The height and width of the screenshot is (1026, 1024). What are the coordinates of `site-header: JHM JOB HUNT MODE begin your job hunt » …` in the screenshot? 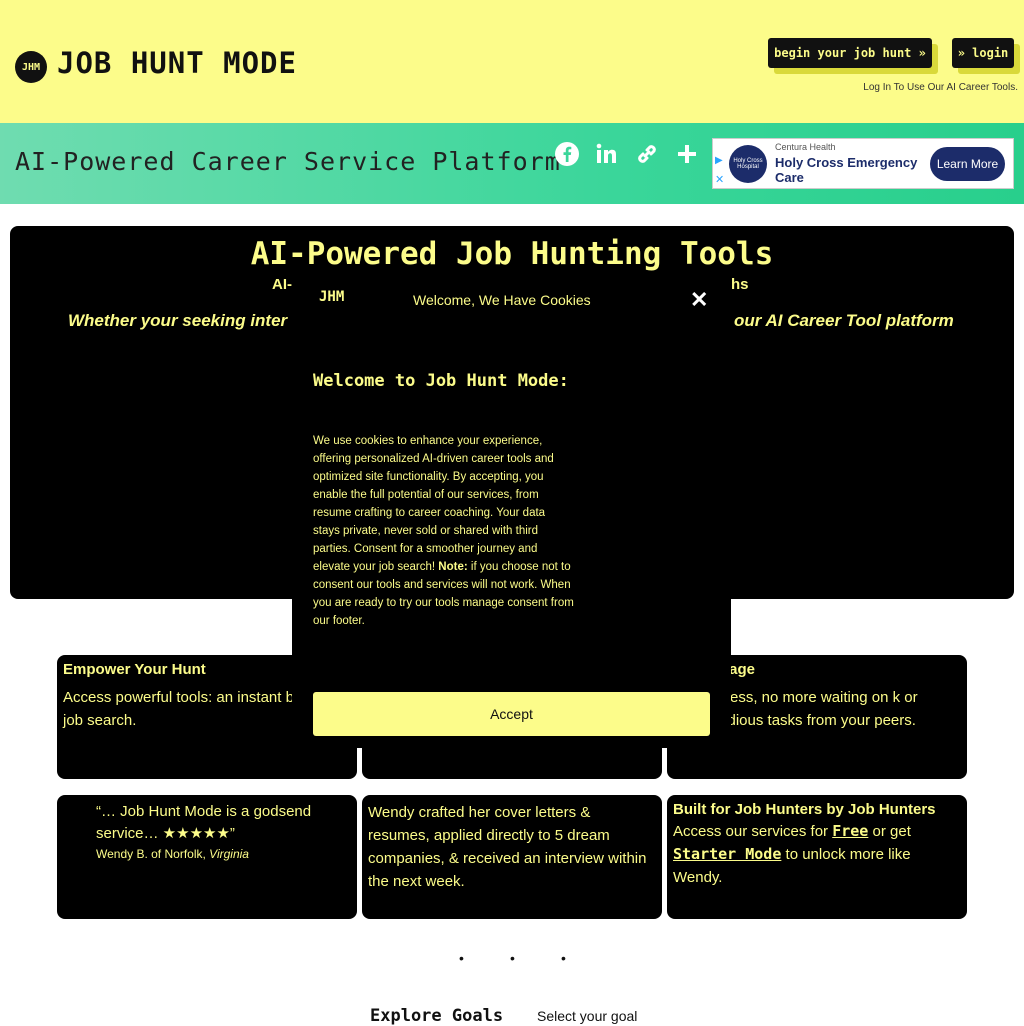 It's located at (512, 61).